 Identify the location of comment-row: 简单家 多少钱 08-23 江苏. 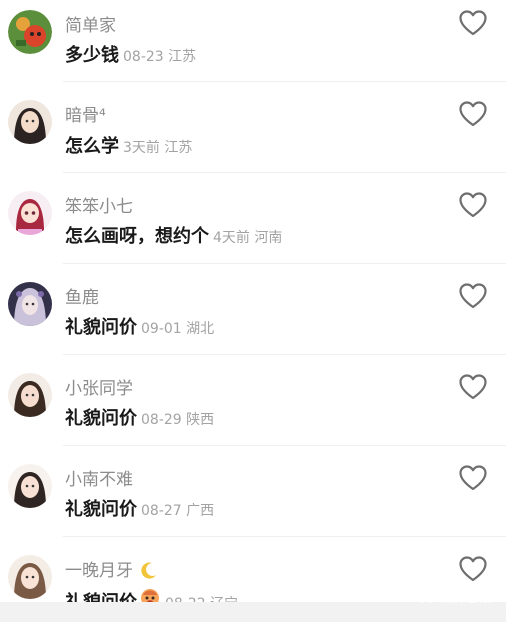
(253, 45).